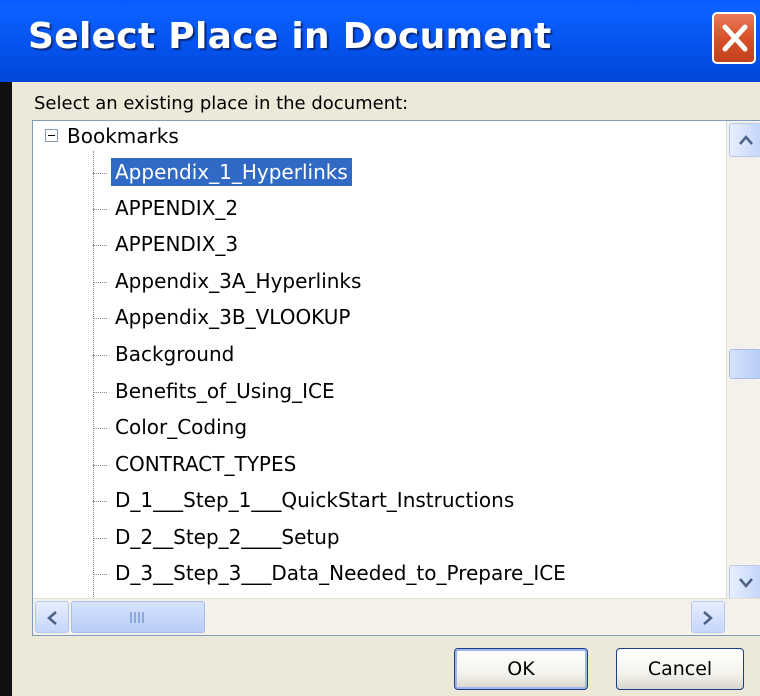 Image resolution: width=760 pixels, height=696 pixels. I want to click on tree-root-bookmarks: Bookmarks, so click(123, 136).